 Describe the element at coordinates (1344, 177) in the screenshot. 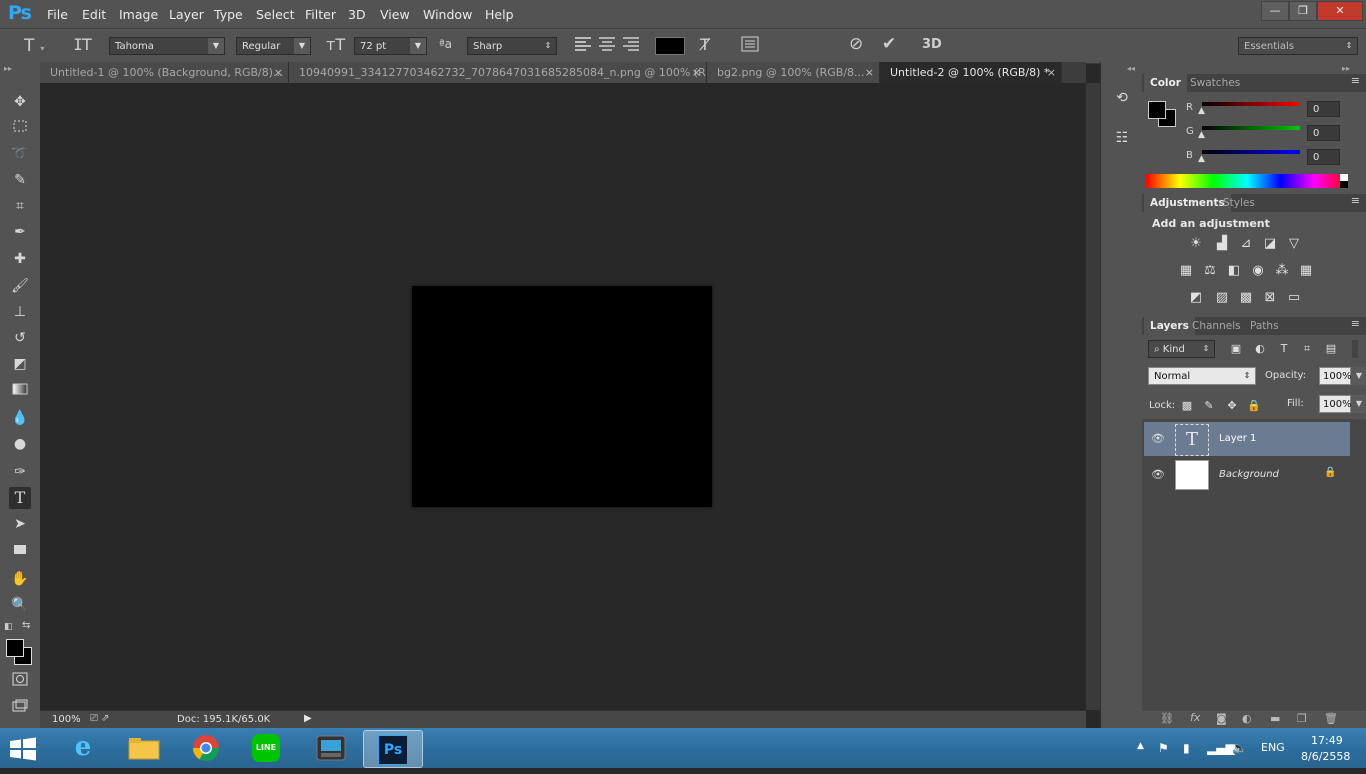

I see `white-swatch` at that location.